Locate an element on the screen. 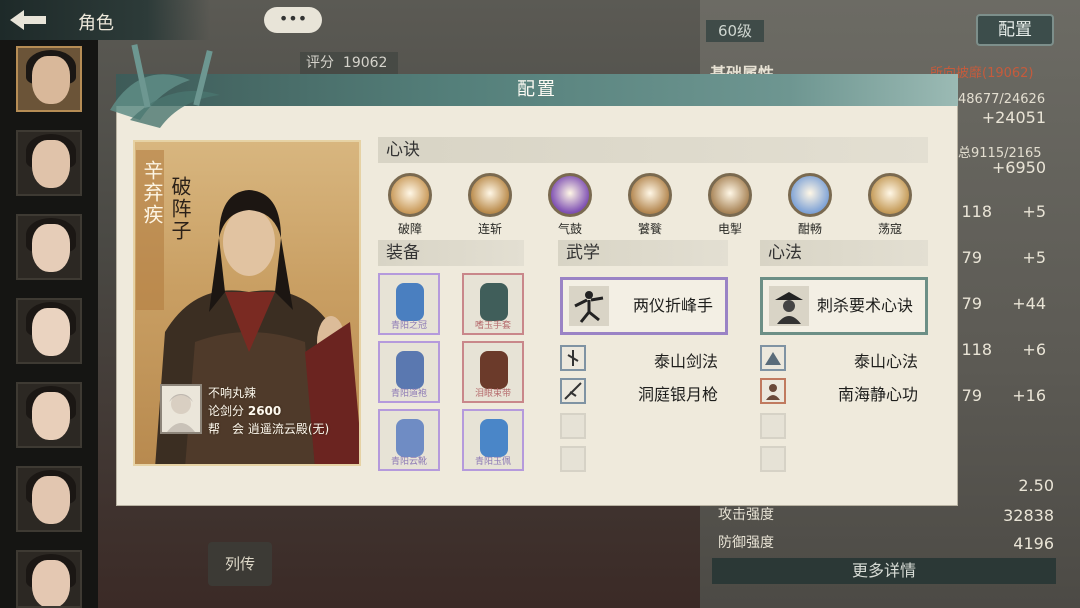 The image size is (1080, 608). stat-label: 防御强度 is located at coordinates (746, 543).